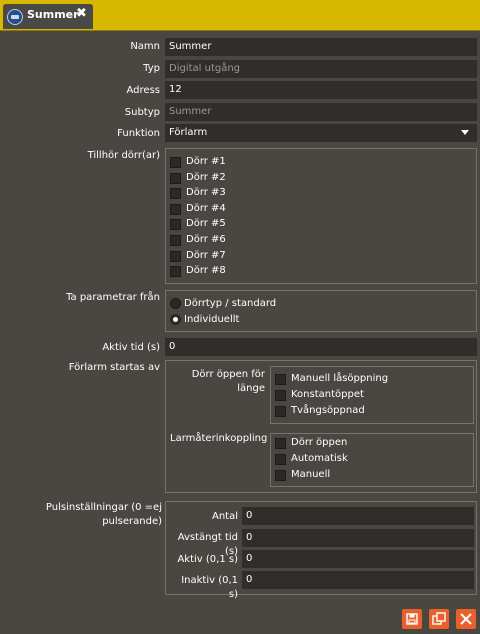 Image resolution: width=480 pixels, height=634 pixels. Describe the element at coordinates (358, 538) in the screenshot. I see `avstangt-field: 0` at that location.